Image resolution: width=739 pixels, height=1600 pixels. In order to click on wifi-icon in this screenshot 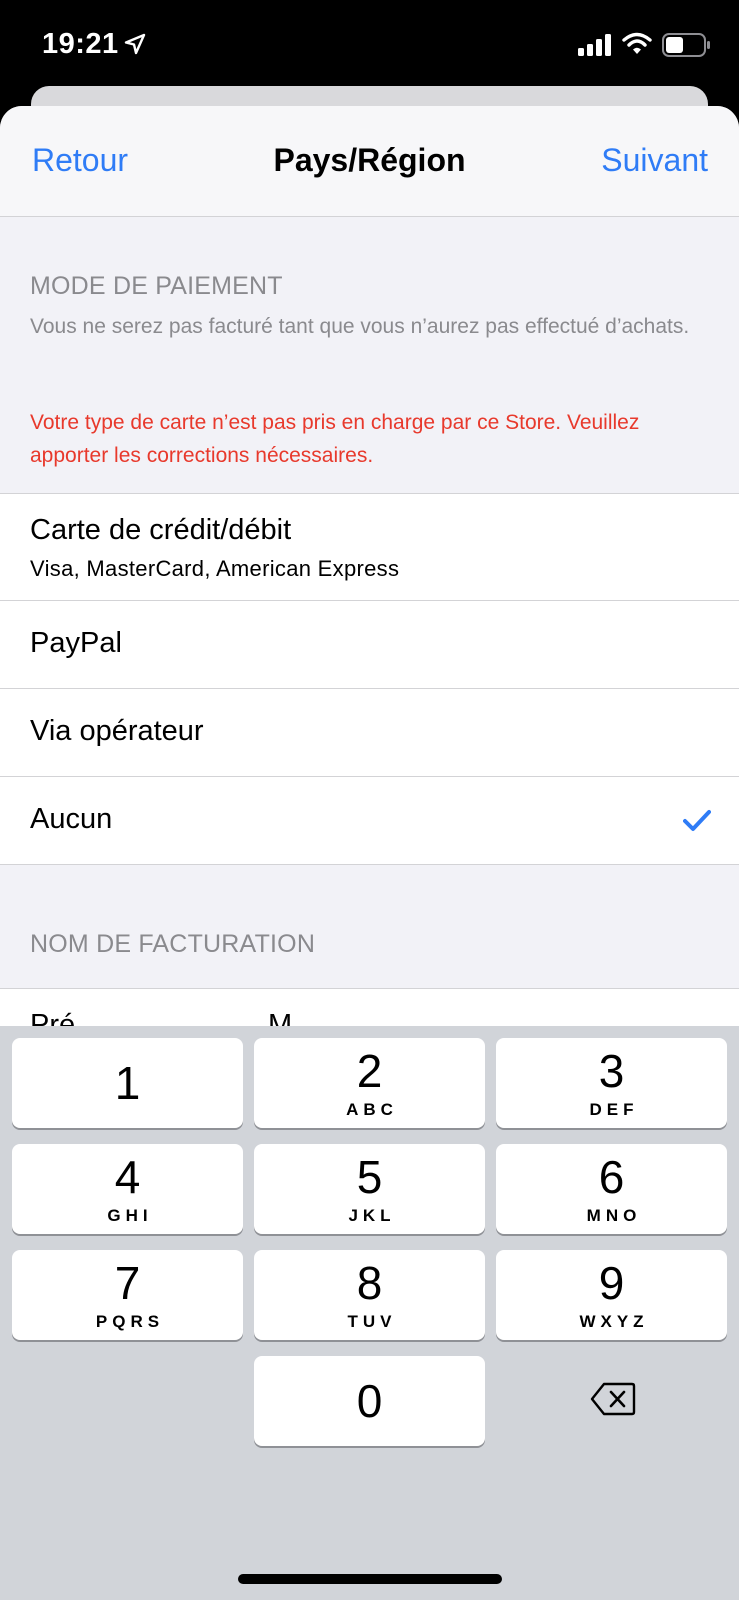, I will do `click(637, 43)`.